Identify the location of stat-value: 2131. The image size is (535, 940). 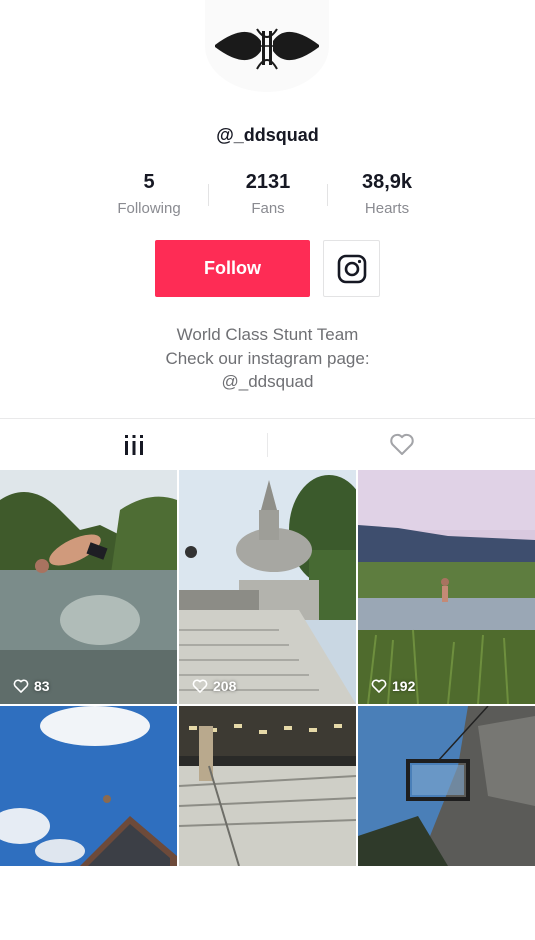
(268, 182).